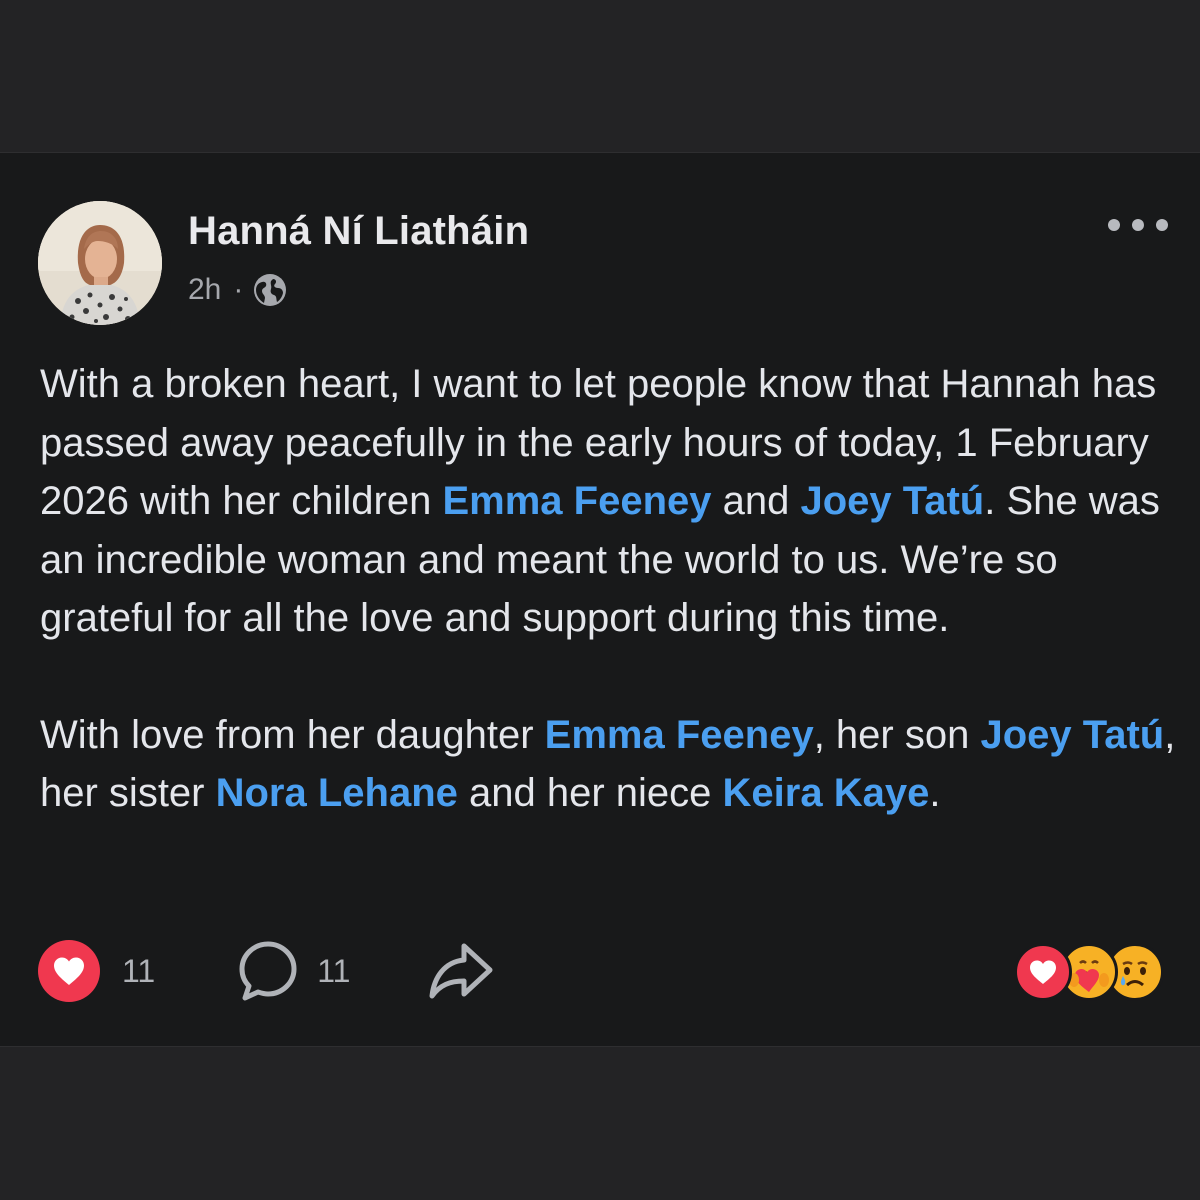  What do you see at coordinates (333, 971) in the screenshot?
I see `comment-count: 11` at bounding box center [333, 971].